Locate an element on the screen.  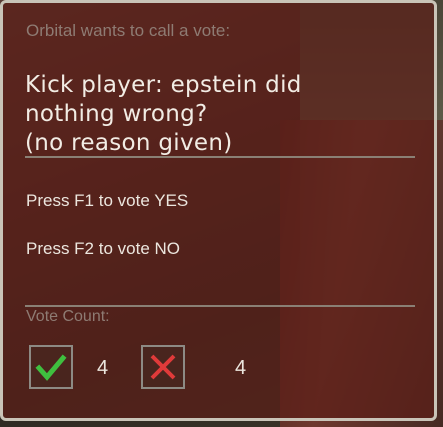
no-vote-box is located at coordinates (163, 367).